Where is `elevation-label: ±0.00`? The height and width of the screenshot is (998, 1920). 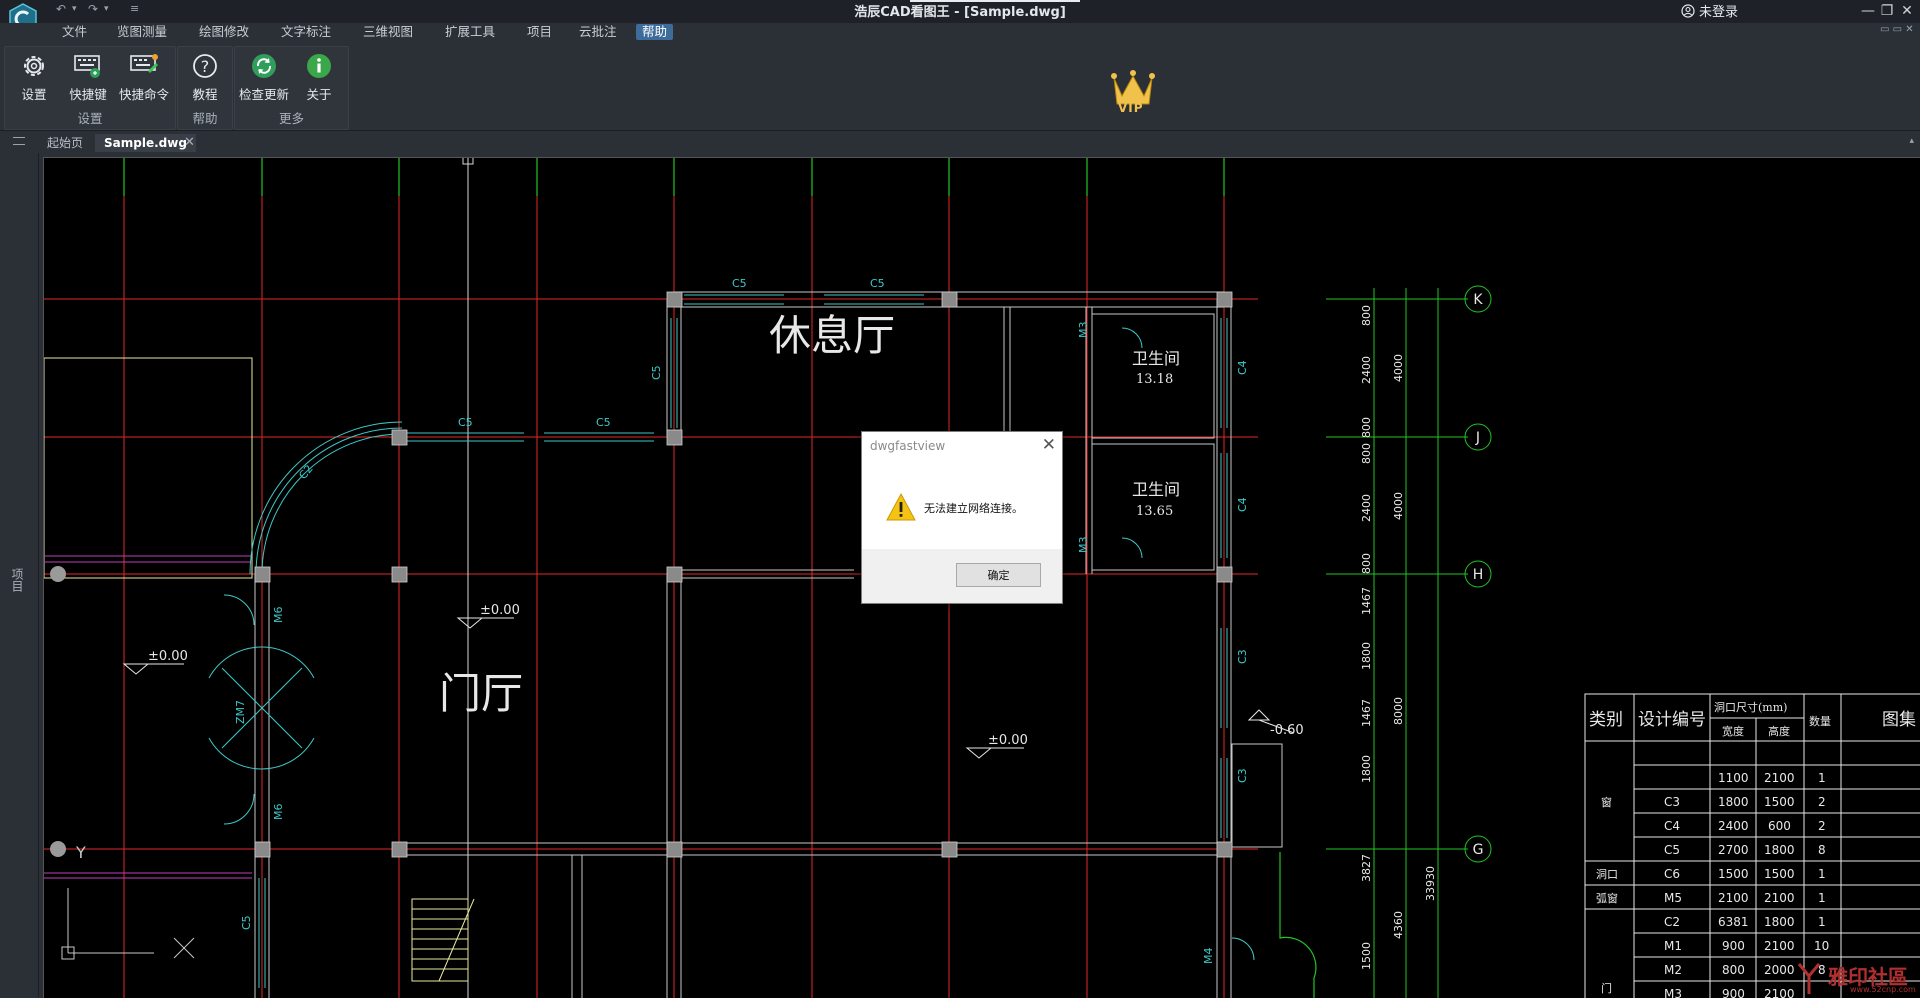 elevation-label: ±0.00 is located at coordinates (168, 656).